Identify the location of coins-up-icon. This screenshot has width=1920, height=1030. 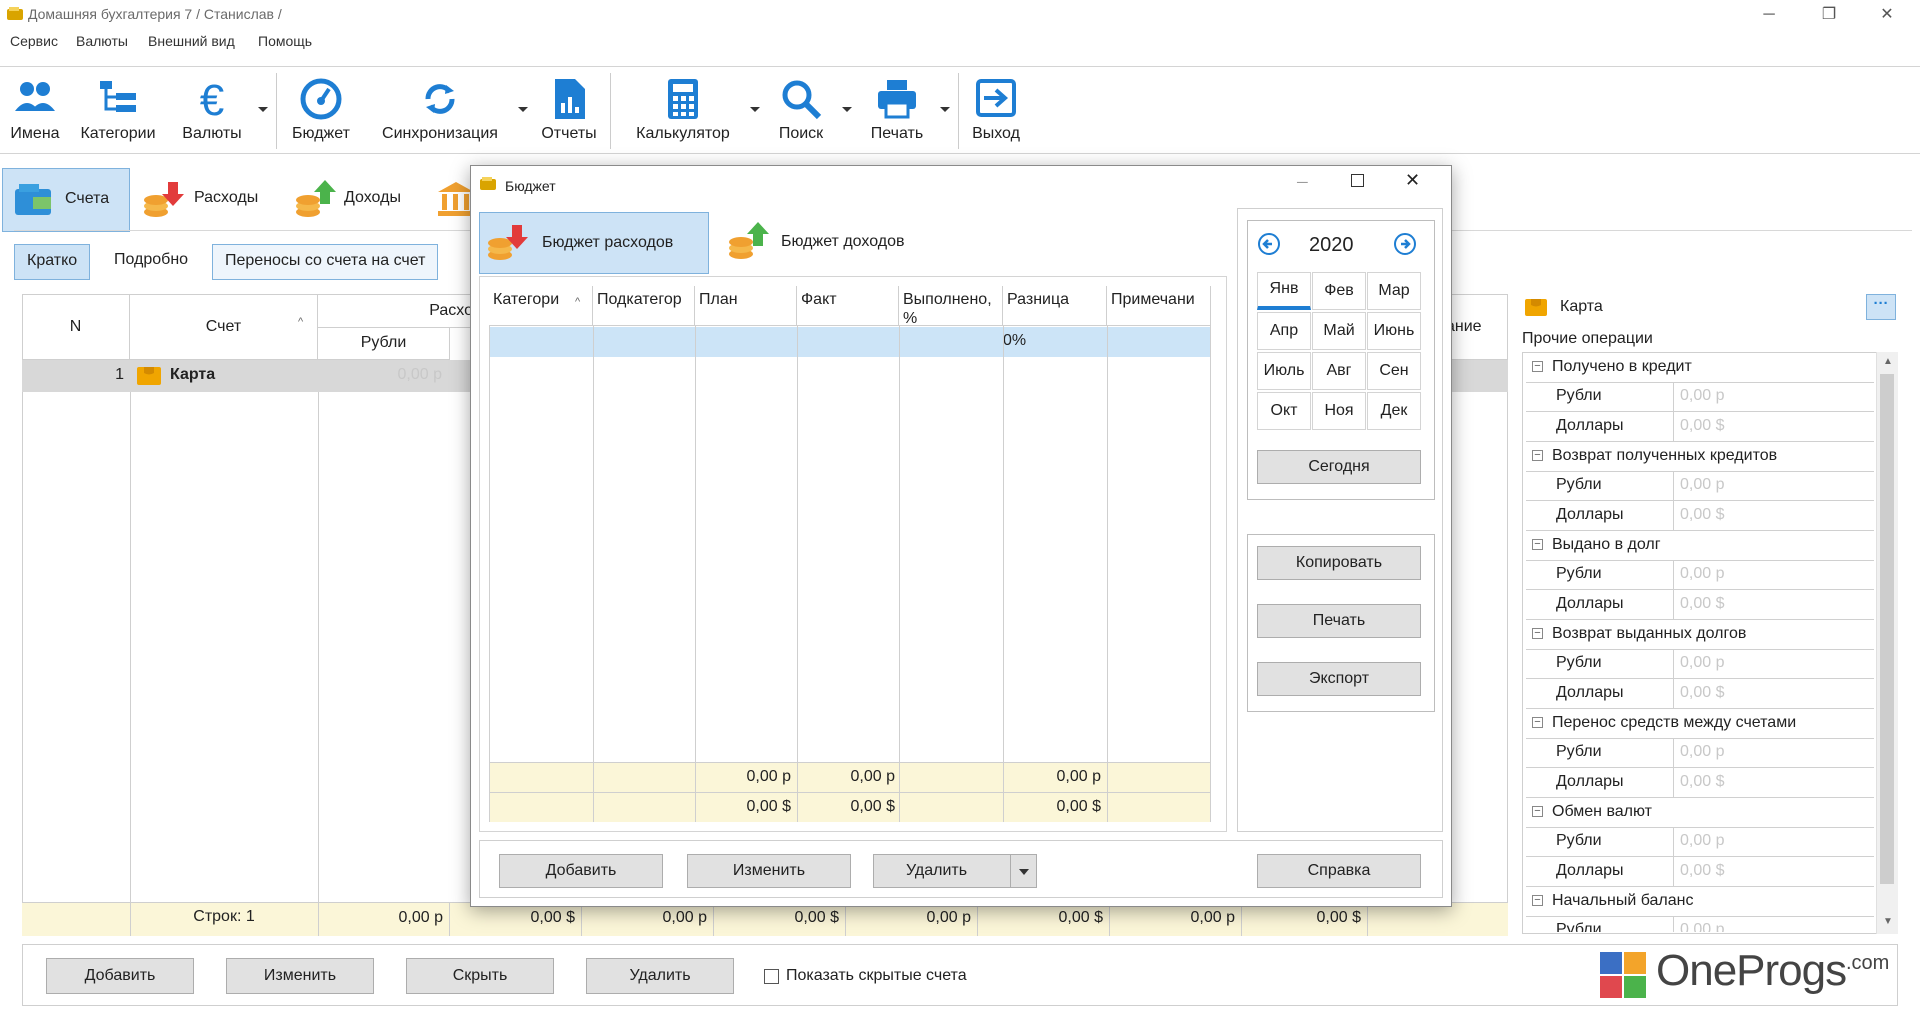
(749, 243).